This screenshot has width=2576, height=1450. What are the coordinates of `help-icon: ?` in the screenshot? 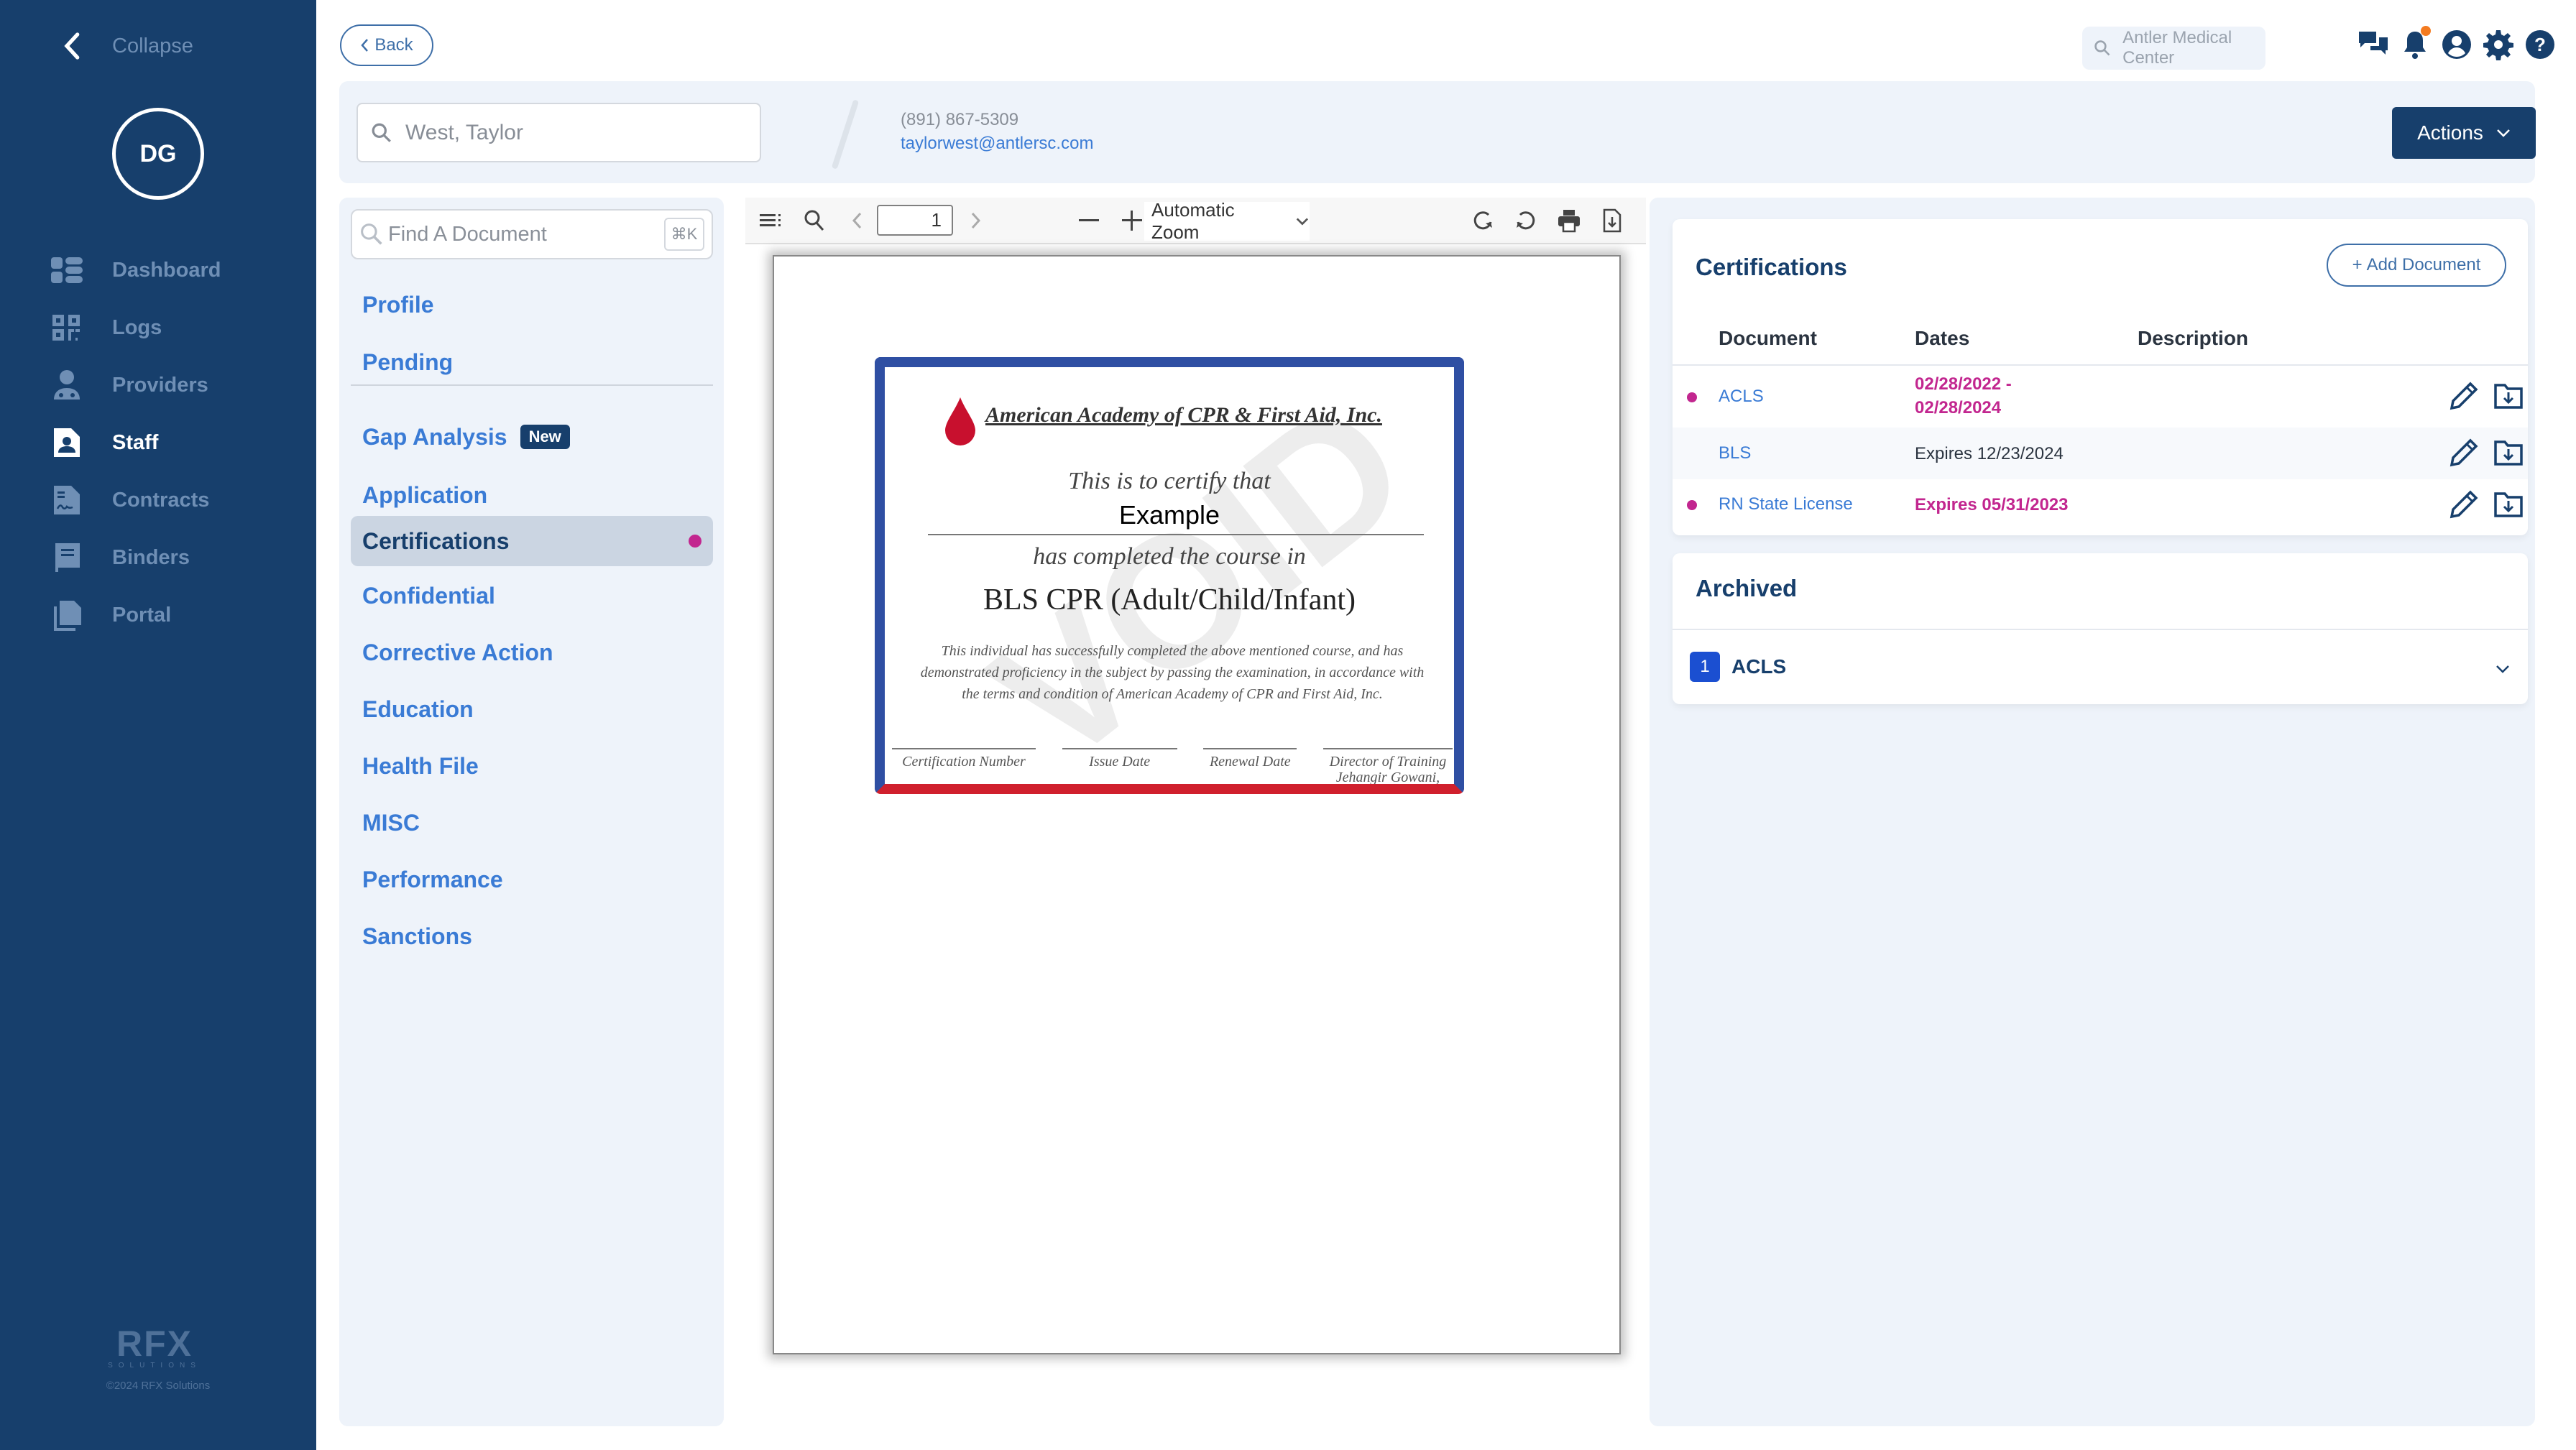 It's located at (2540, 46).